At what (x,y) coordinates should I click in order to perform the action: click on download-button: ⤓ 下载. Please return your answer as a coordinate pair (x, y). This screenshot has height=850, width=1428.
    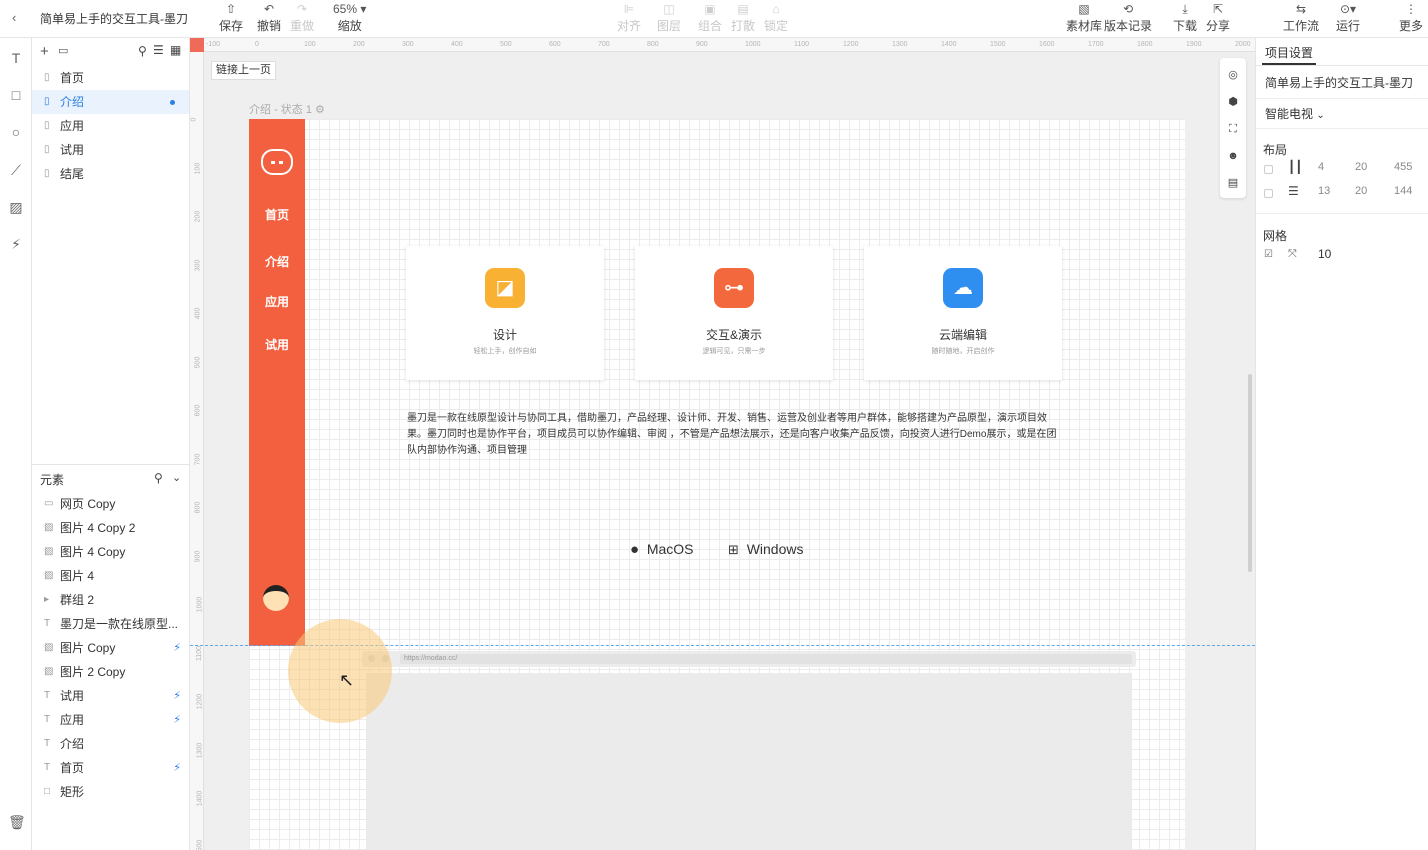
    Looking at the image, I should click on (1185, 18).